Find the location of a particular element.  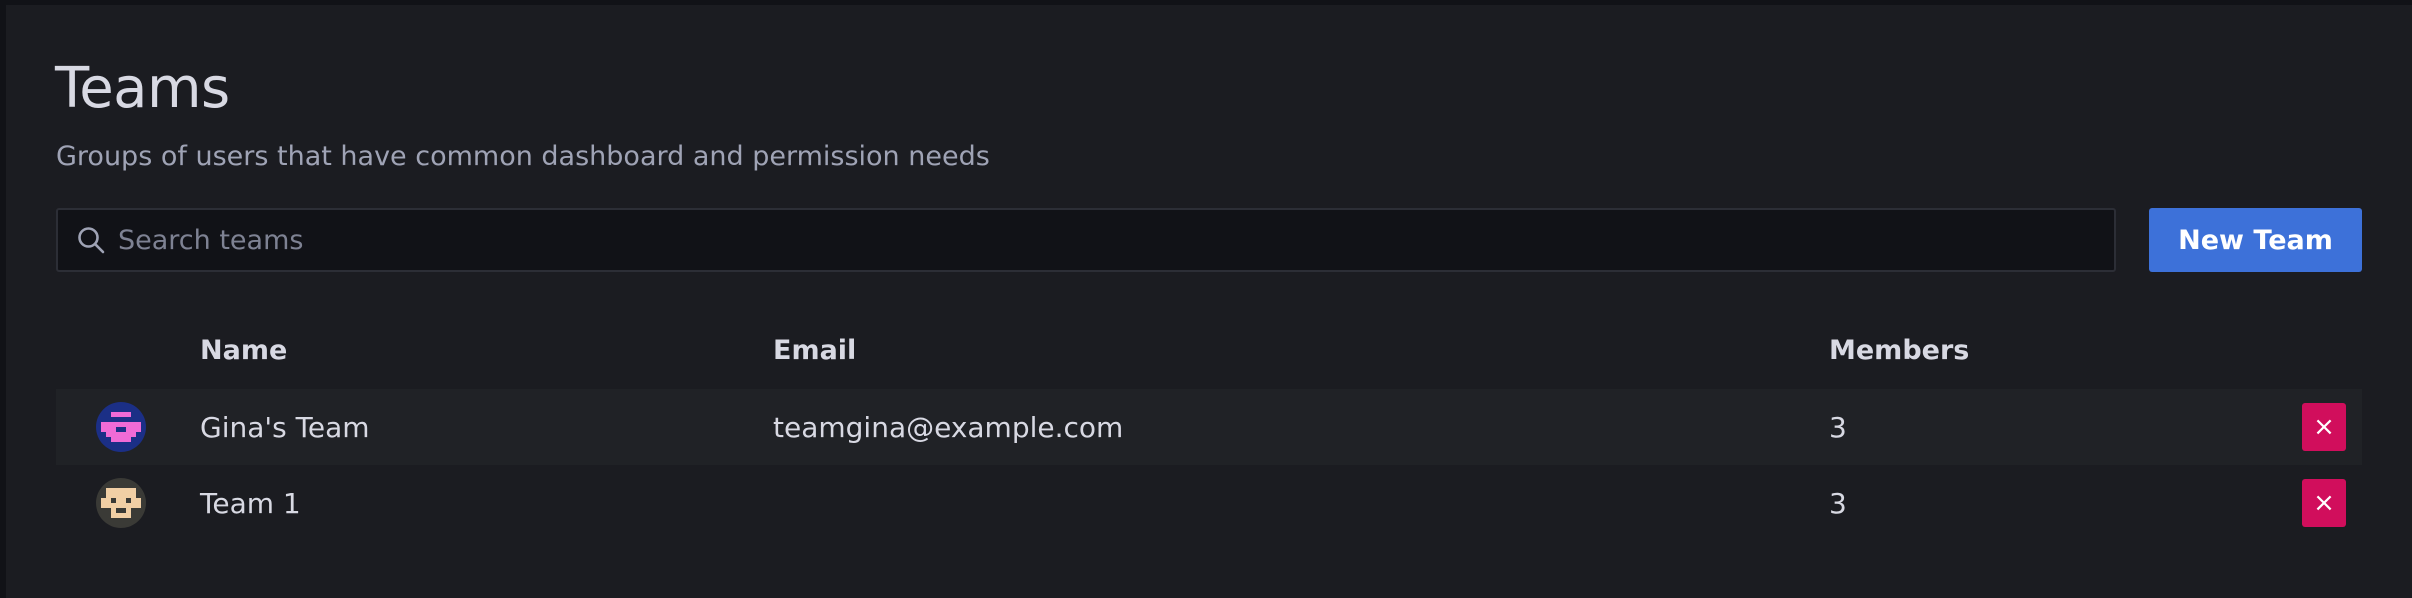

team-name: Team 1 is located at coordinates (250, 503).